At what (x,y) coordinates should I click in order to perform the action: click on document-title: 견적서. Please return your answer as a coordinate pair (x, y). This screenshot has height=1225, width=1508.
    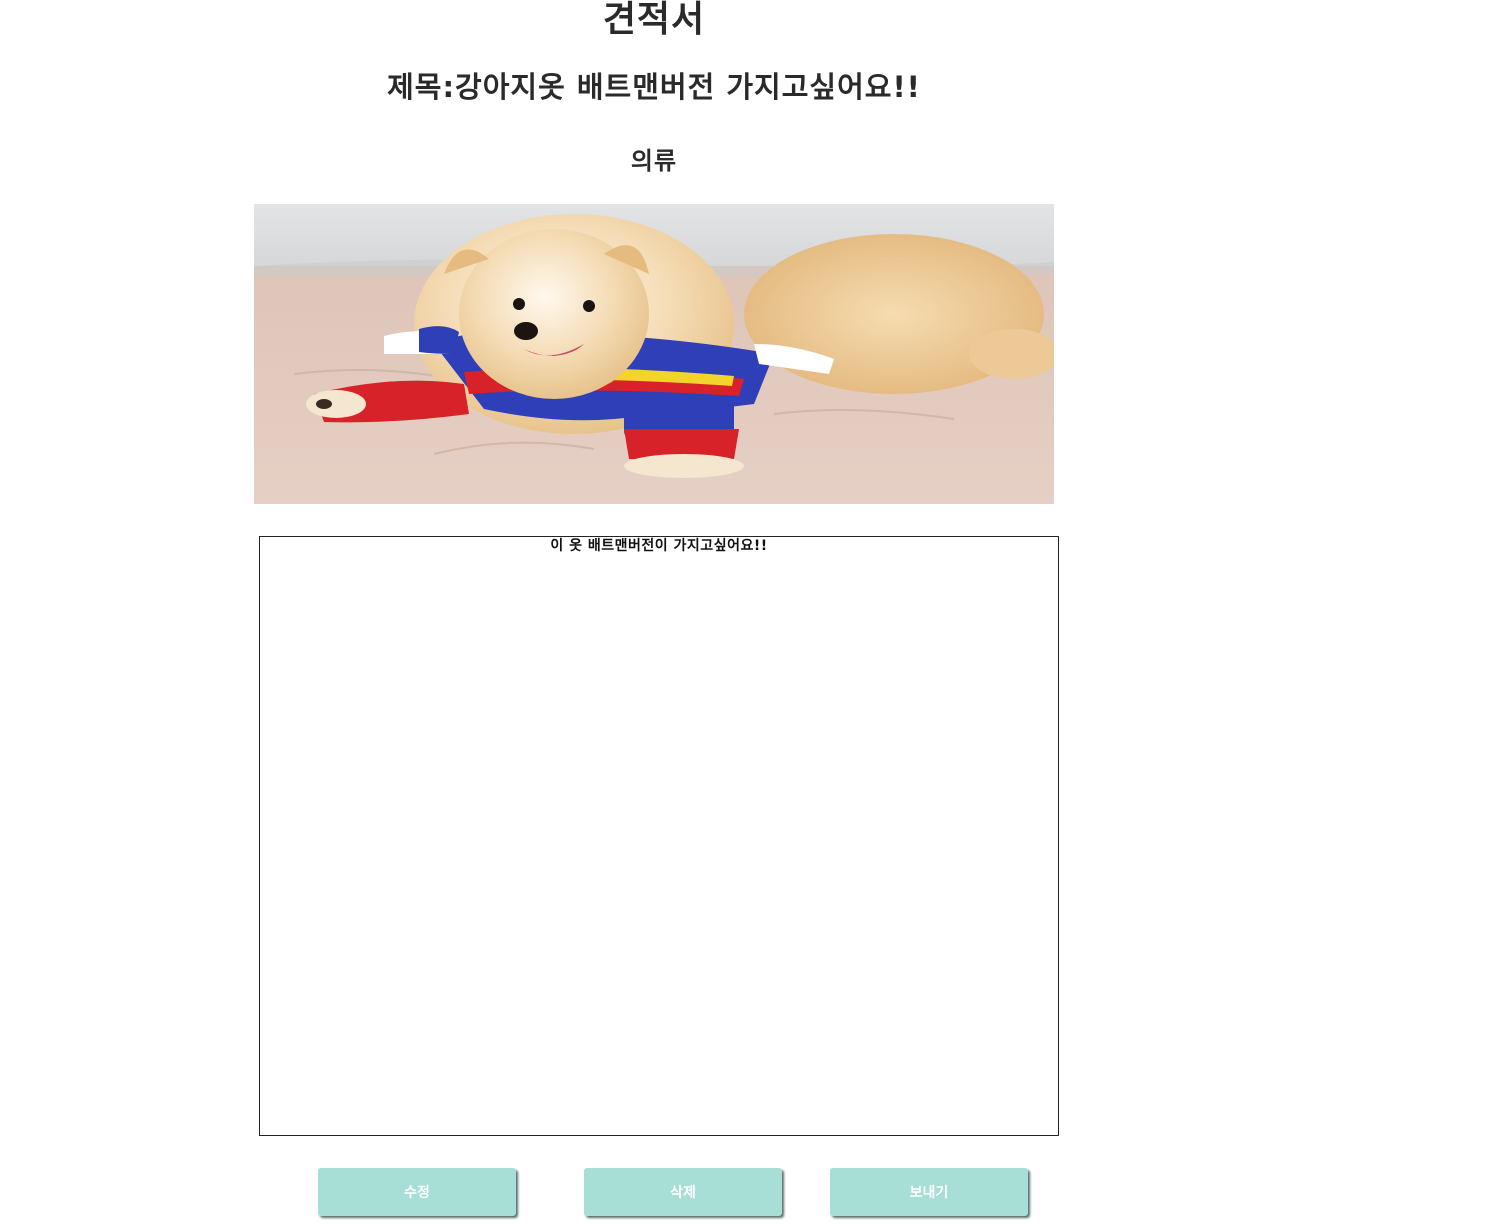
    Looking at the image, I should click on (654, 20).